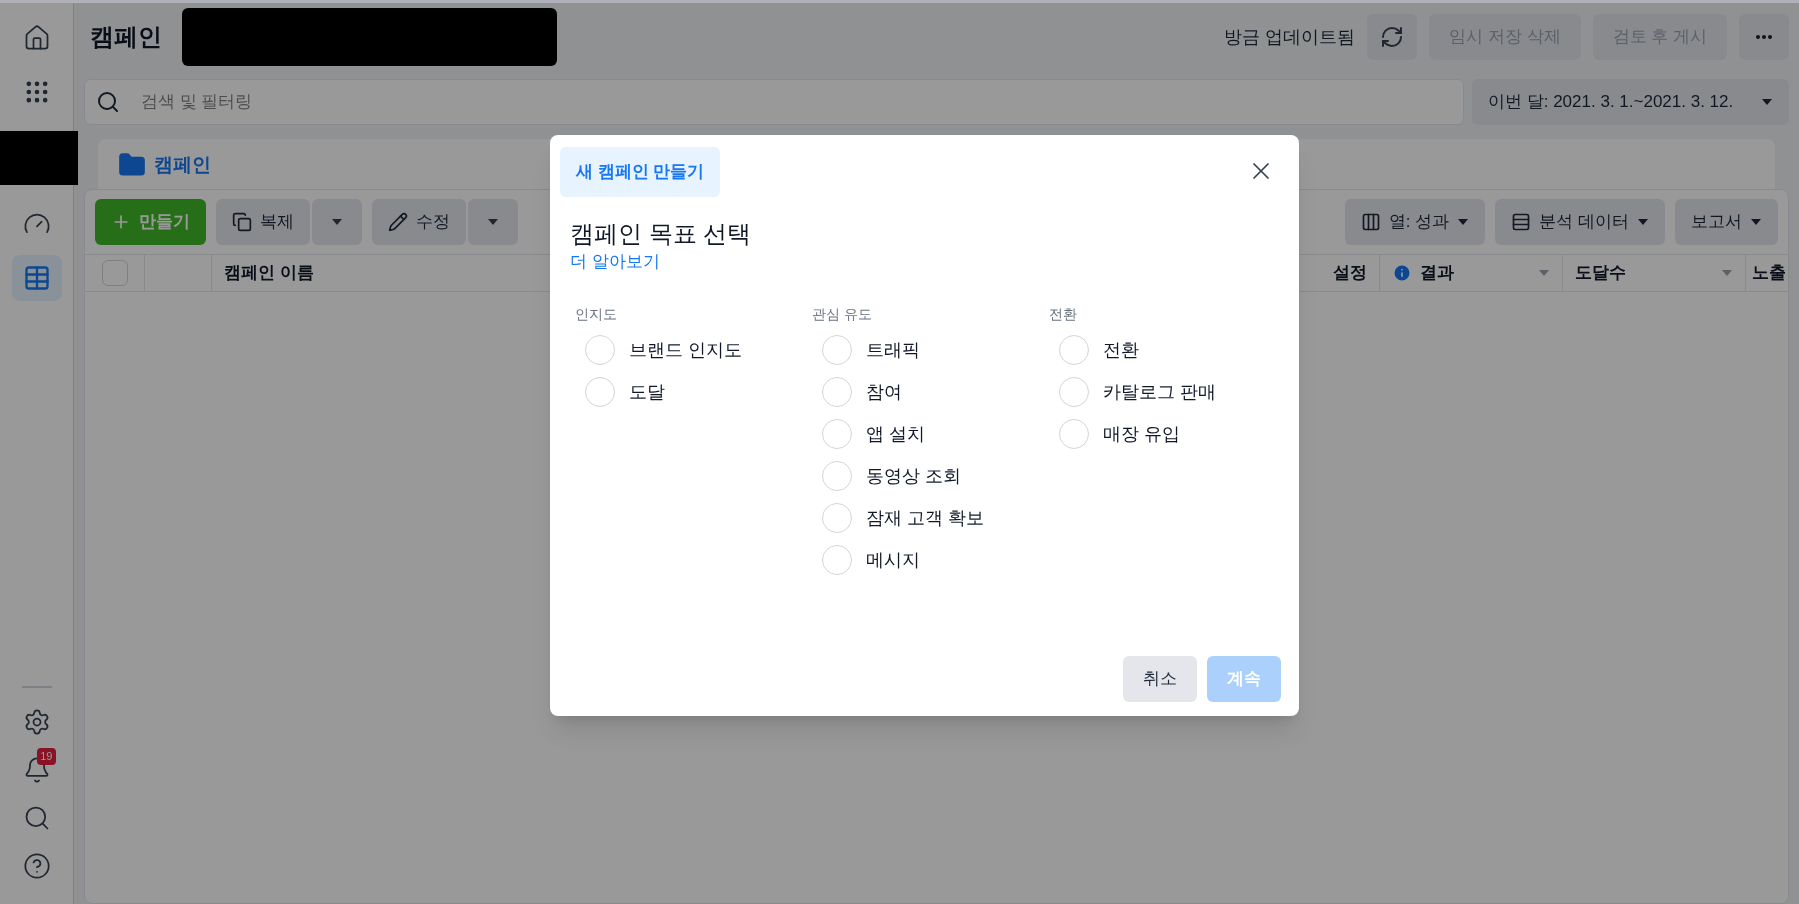 Image resolution: width=1799 pixels, height=904 pixels. Describe the element at coordinates (903, 518) in the screenshot. I see `objective-option: 잠재 고객 확보` at that location.